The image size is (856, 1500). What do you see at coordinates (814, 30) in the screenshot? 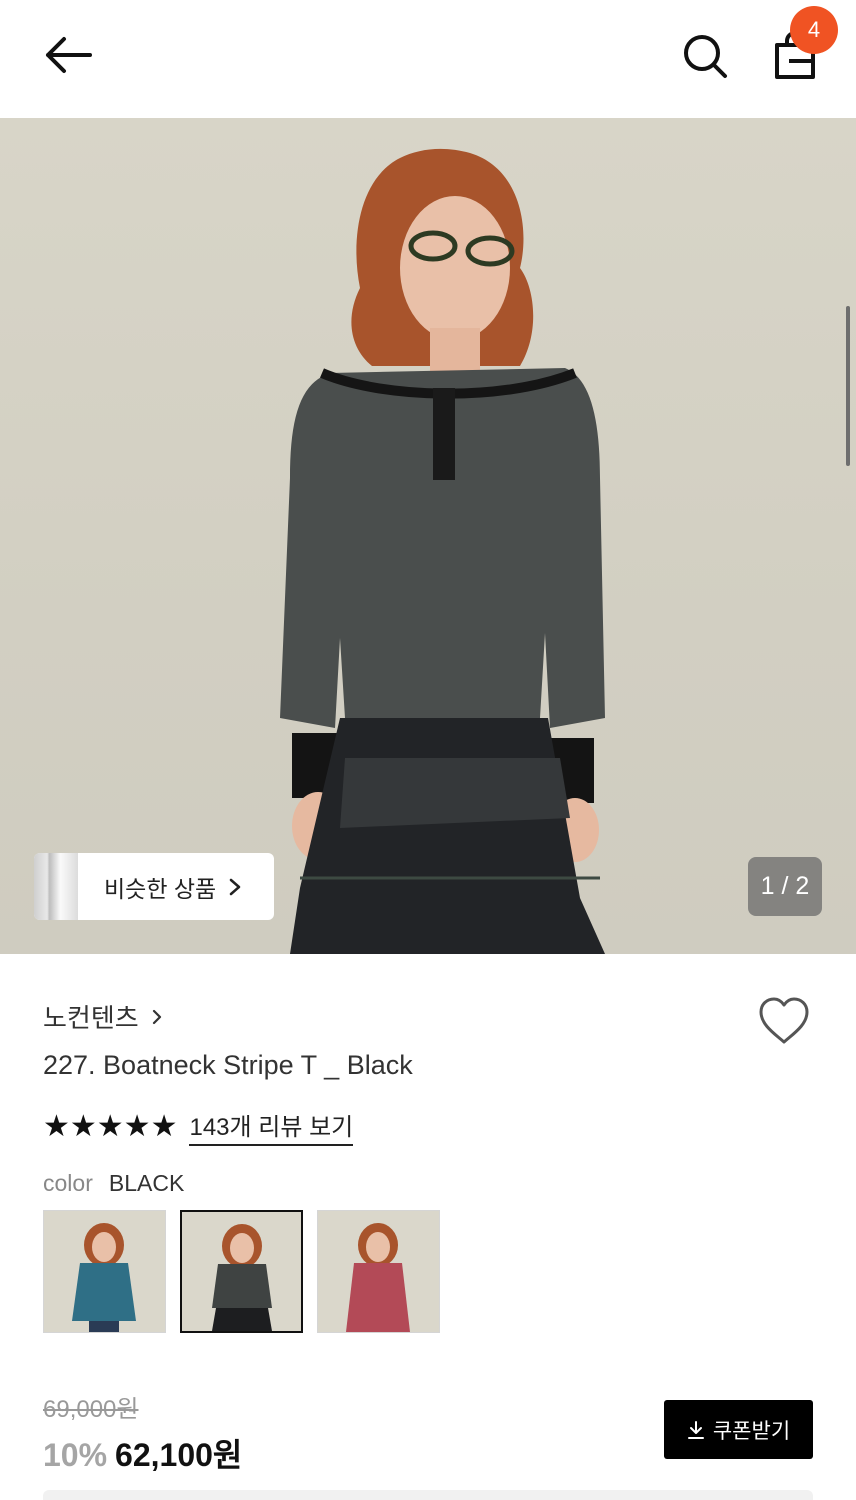
I see `cart-count-badge: 4` at bounding box center [814, 30].